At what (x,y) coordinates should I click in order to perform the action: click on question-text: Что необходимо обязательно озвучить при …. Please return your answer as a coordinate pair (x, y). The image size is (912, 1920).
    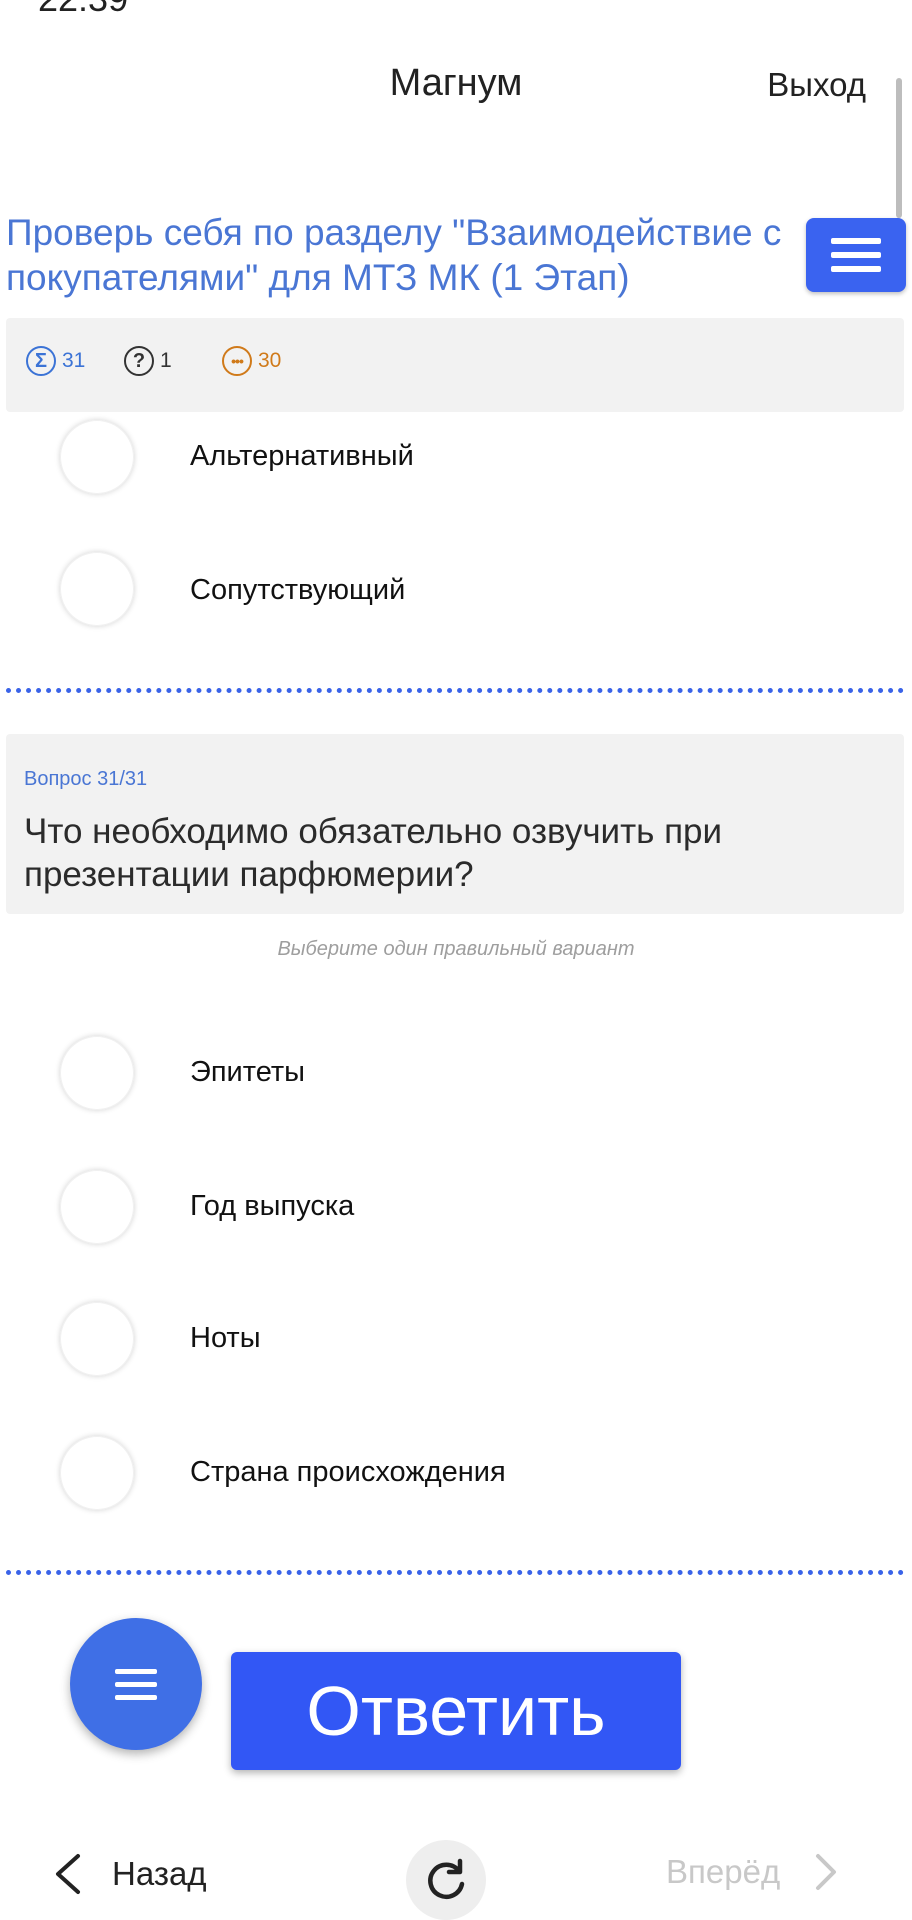
    Looking at the image, I should click on (373, 853).